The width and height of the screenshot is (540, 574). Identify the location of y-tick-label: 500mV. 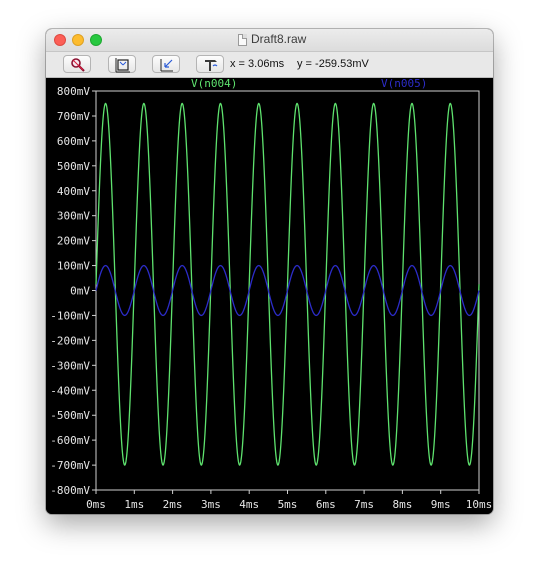
(73, 166).